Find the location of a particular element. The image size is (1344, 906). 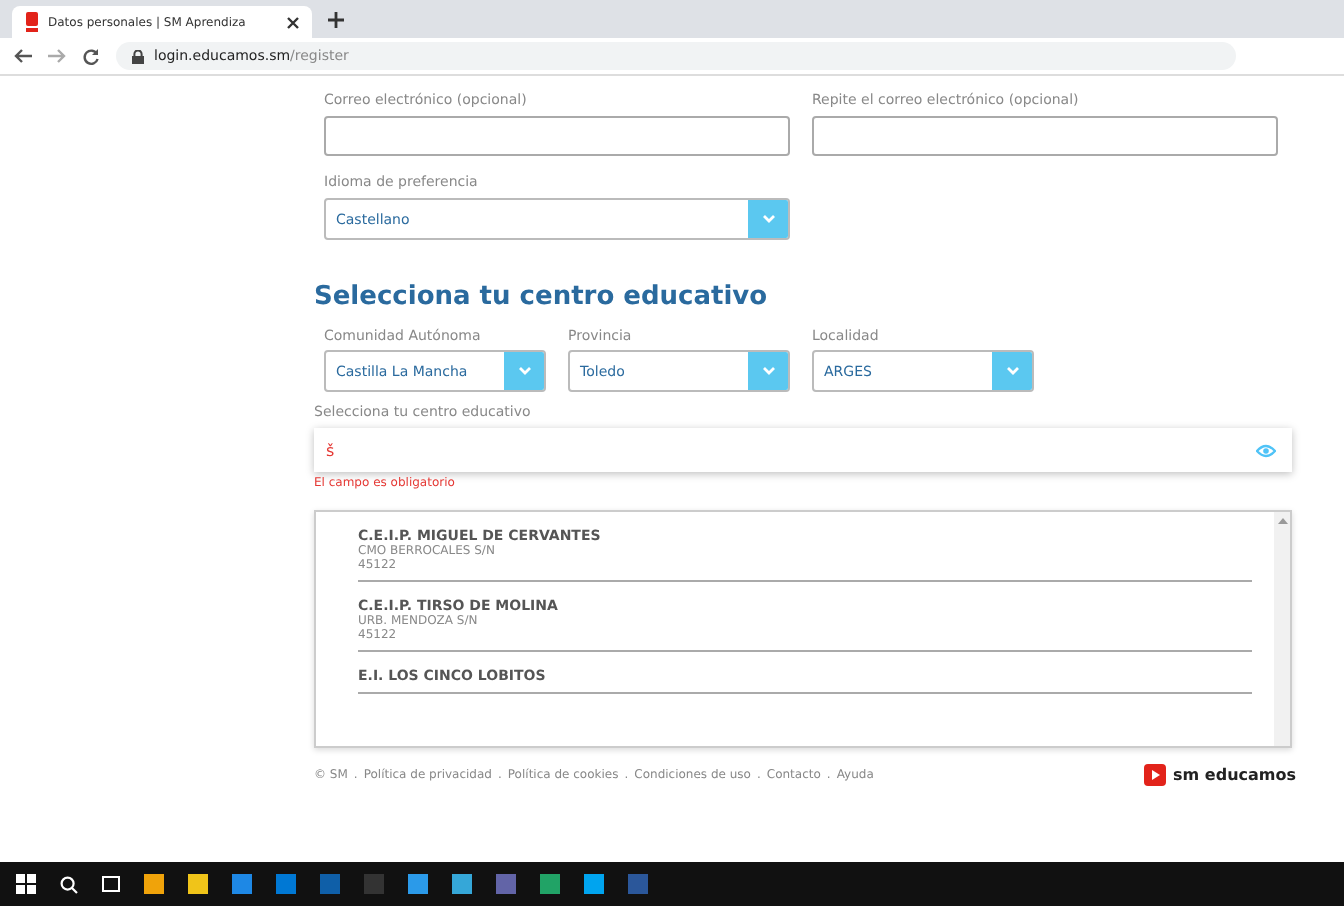

play-logo-icon is located at coordinates (1154, 775).